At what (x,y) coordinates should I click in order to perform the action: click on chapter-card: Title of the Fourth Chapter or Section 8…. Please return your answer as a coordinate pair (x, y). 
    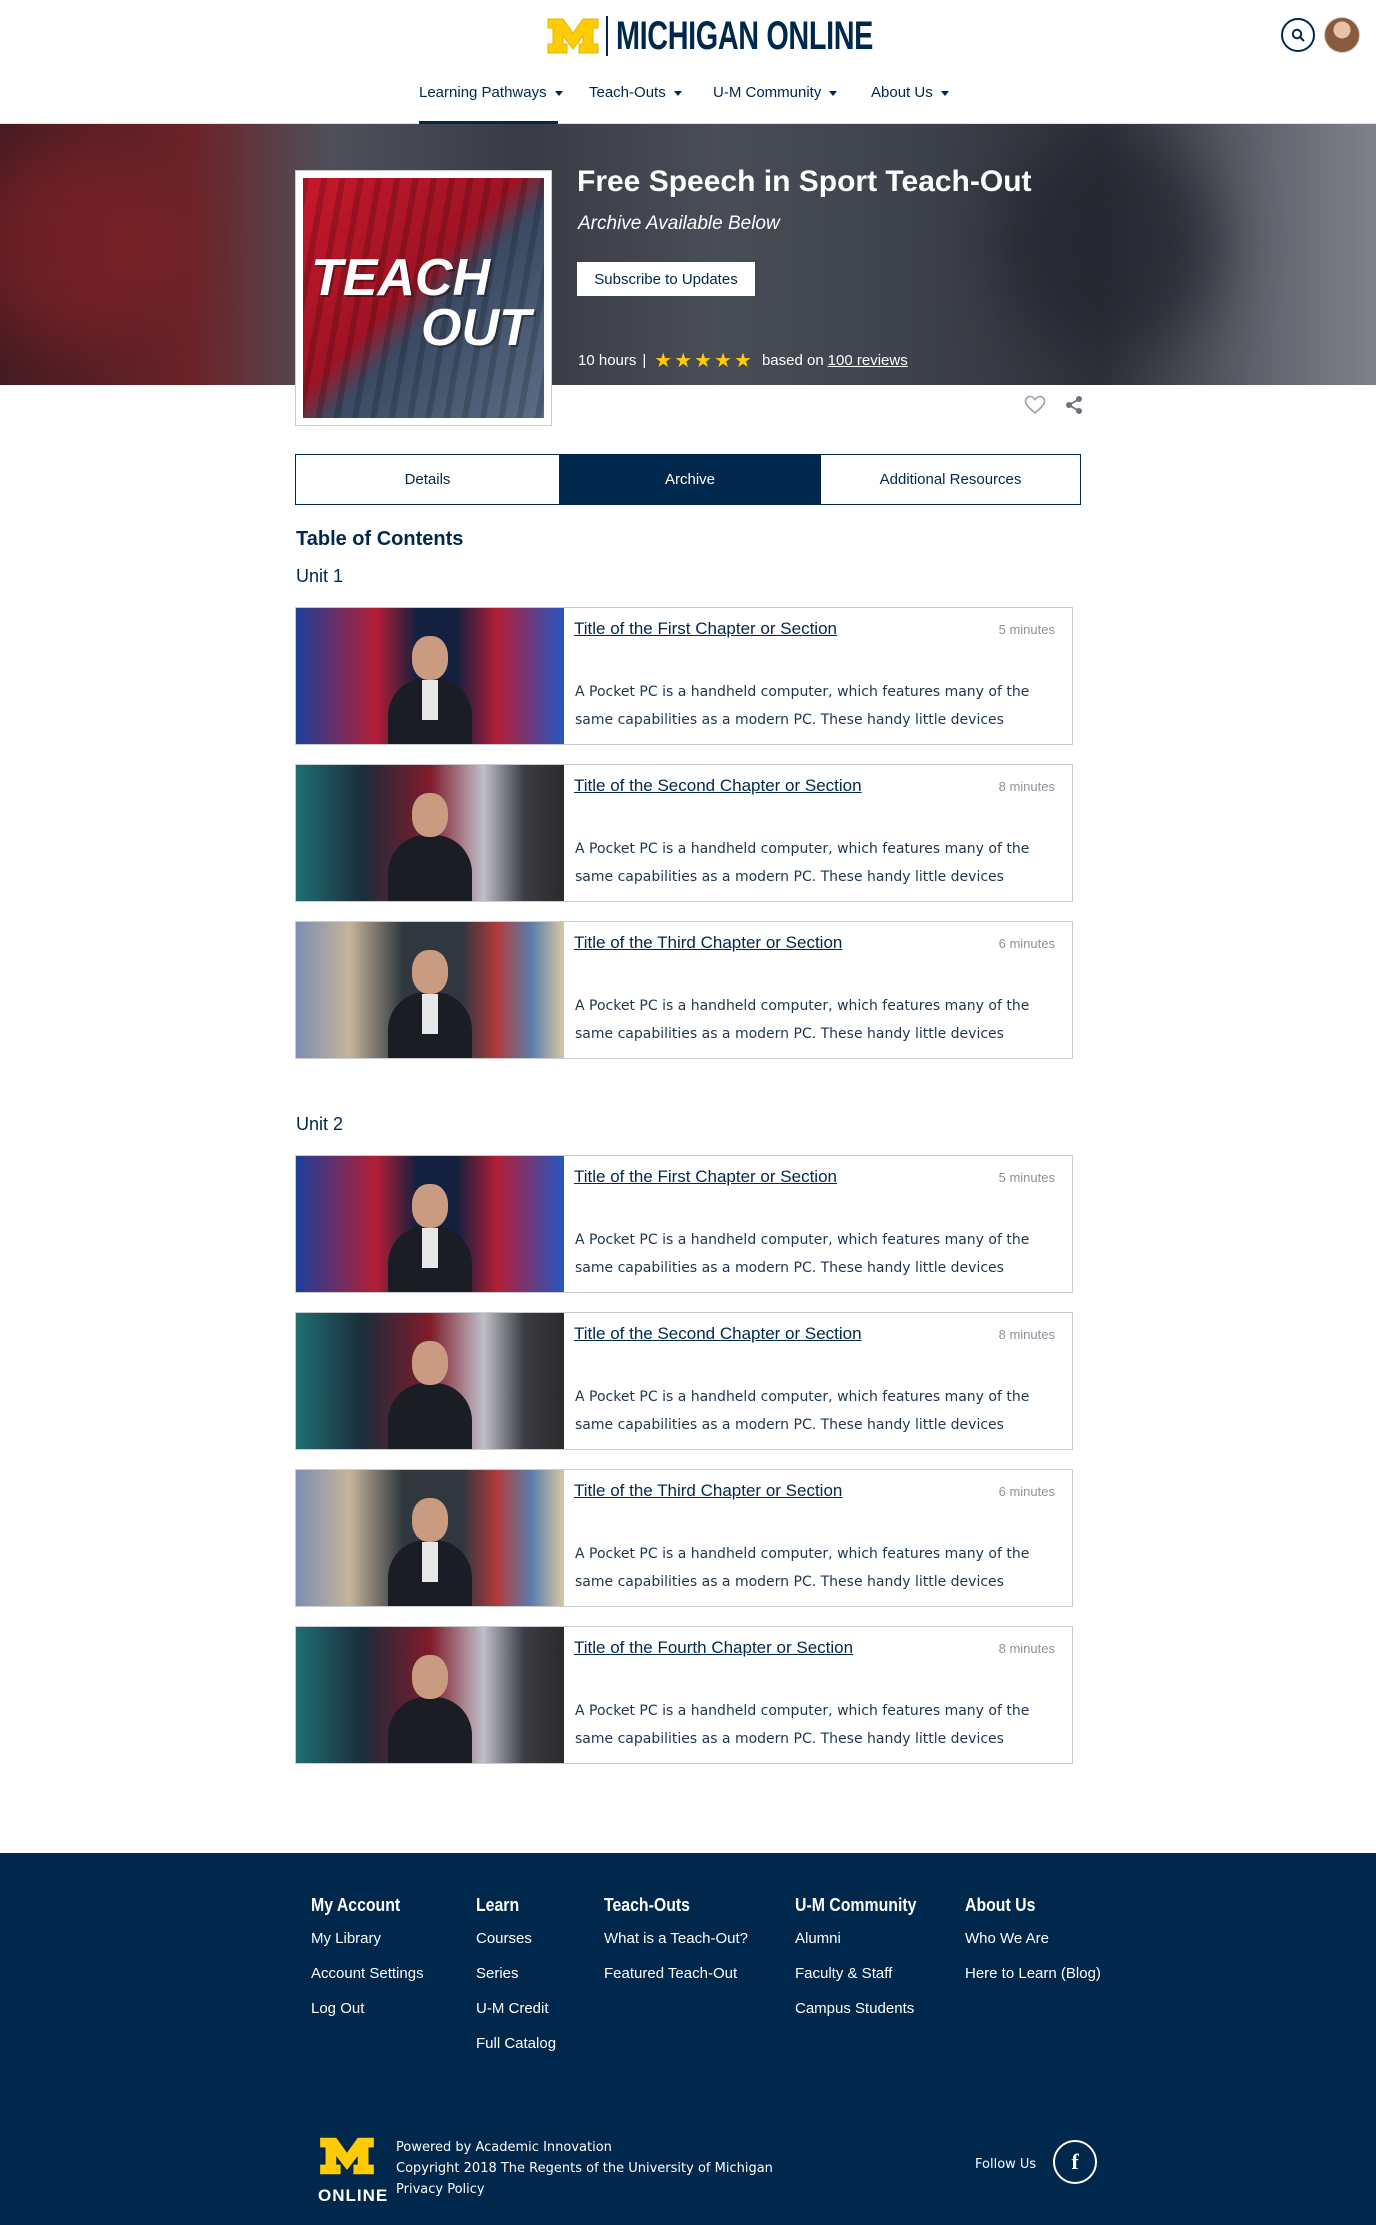
    Looking at the image, I should click on (684, 1695).